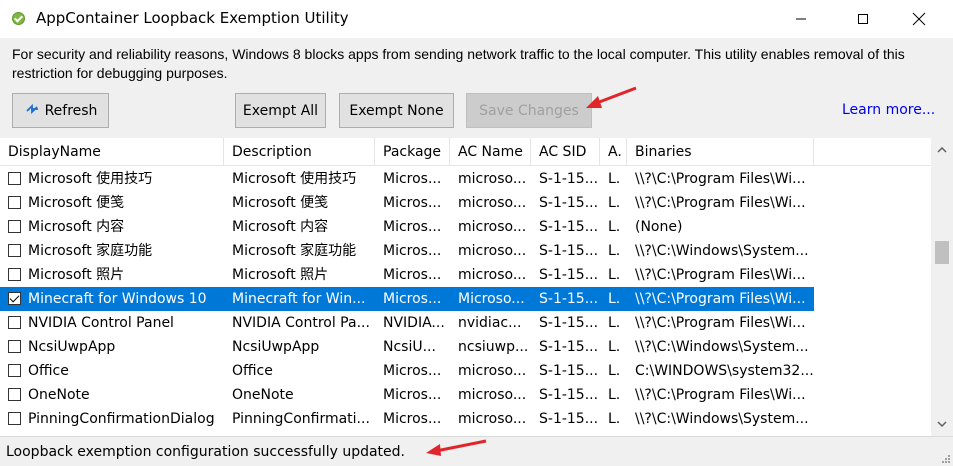 Image resolution: width=953 pixels, height=466 pixels. I want to click on maximize-button, so click(863, 19).